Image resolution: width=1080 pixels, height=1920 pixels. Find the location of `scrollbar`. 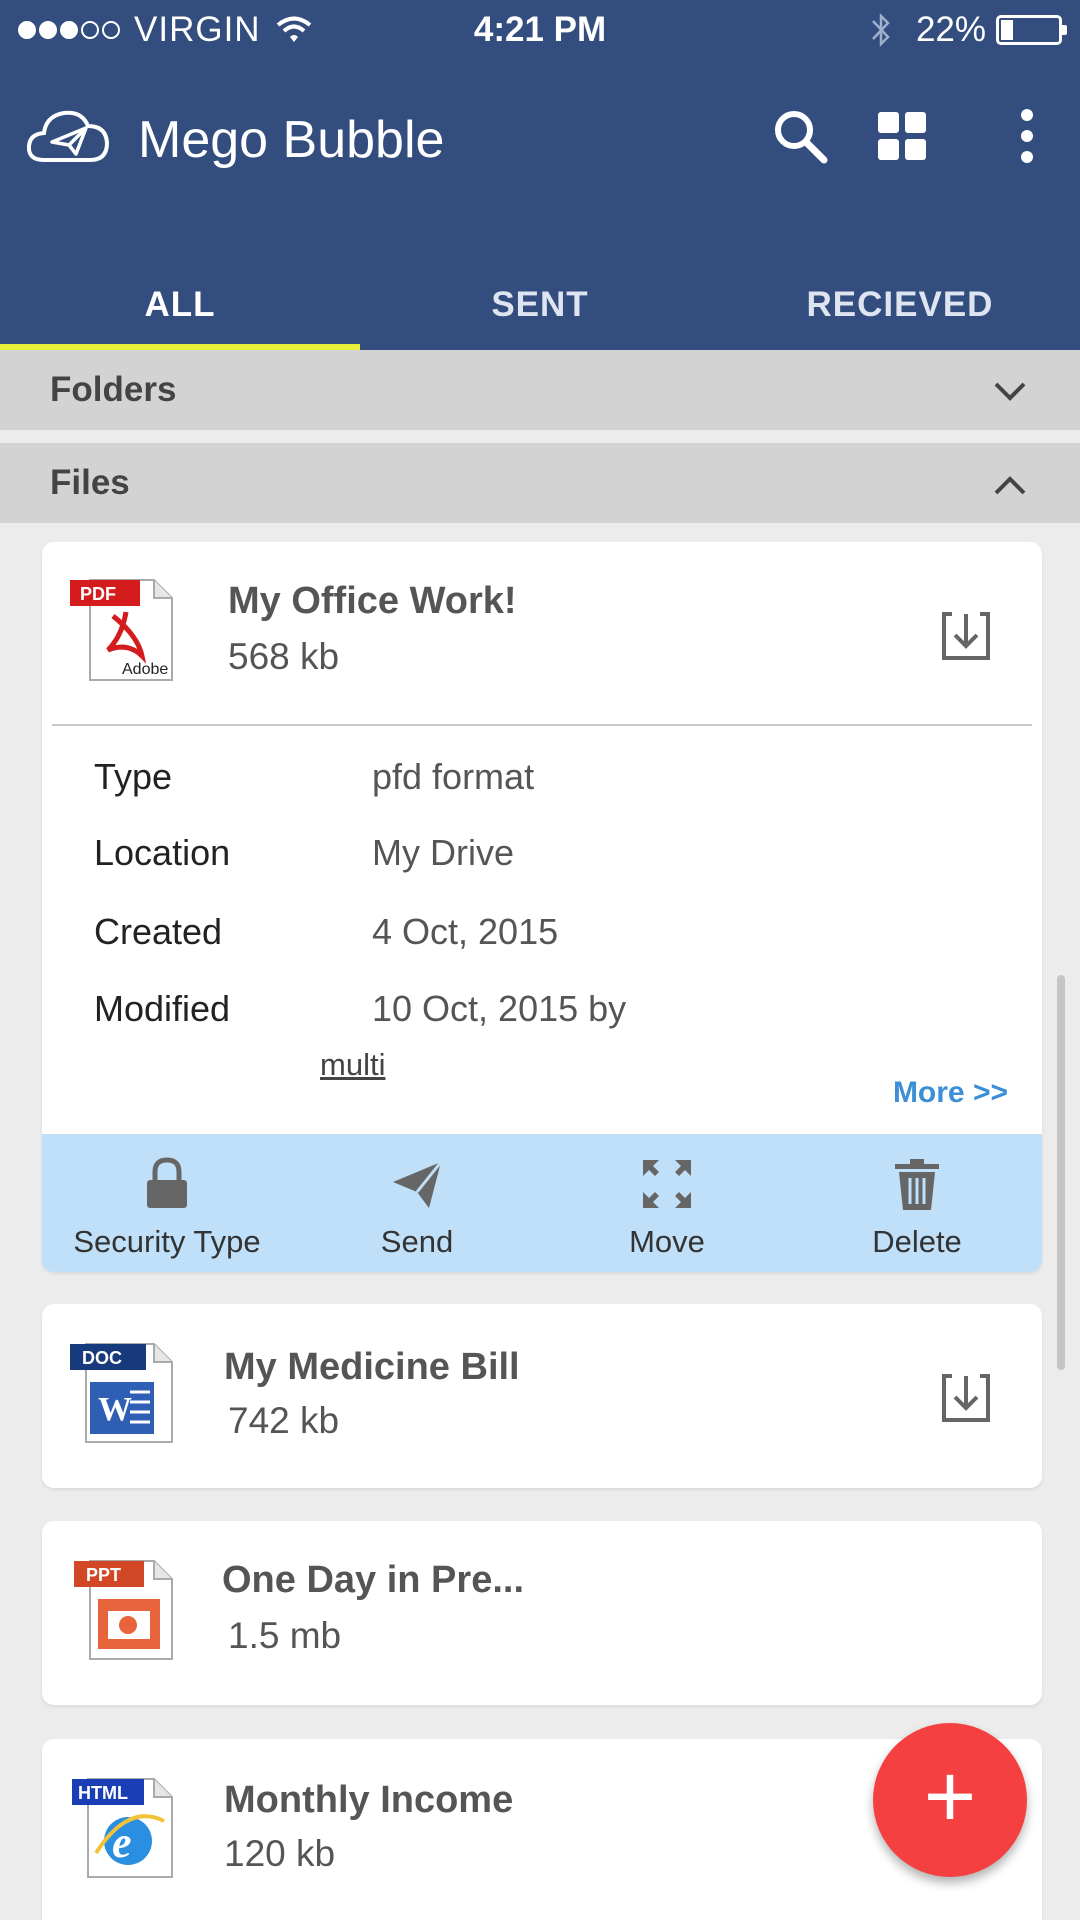

scrollbar is located at coordinates (1061, 1172).